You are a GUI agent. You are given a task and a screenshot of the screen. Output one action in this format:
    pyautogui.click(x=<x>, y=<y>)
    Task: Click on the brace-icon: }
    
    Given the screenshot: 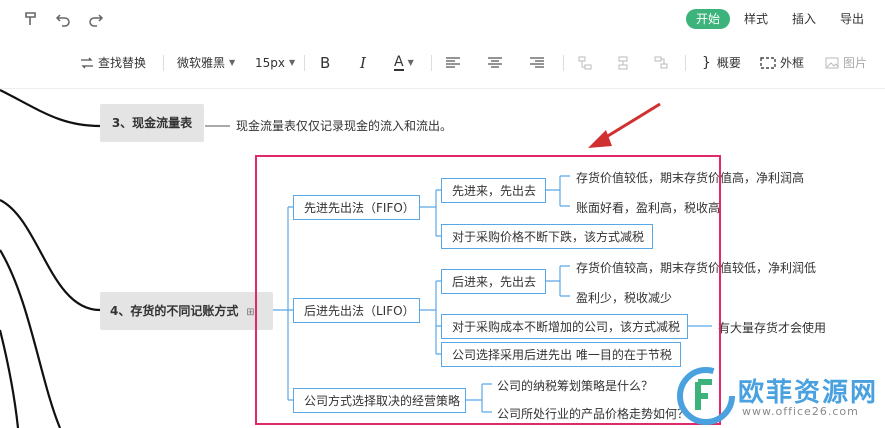 What is the action you would take?
    pyautogui.click(x=706, y=63)
    